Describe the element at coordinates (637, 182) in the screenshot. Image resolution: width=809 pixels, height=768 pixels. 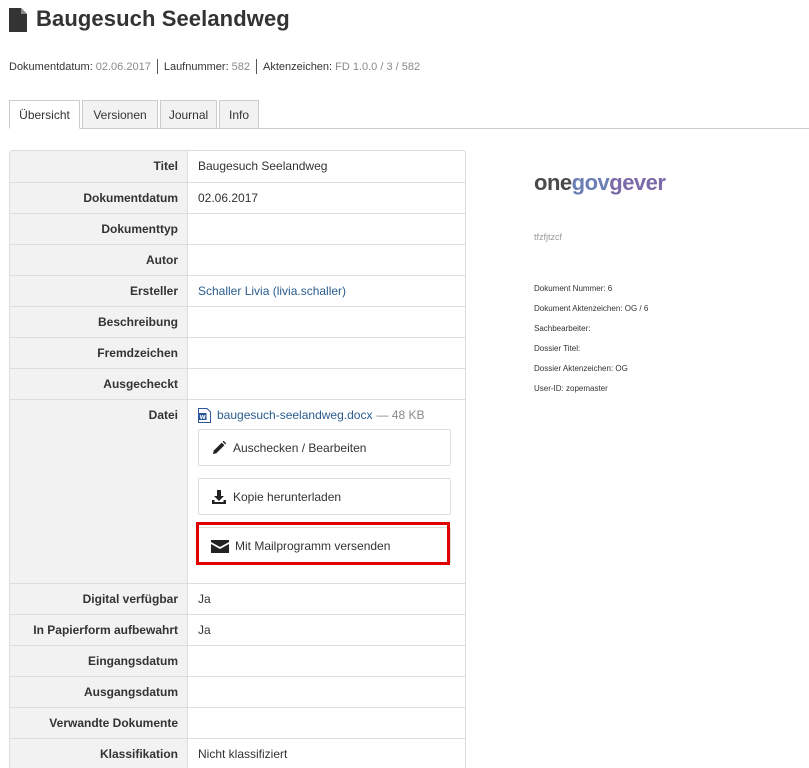
I see `logo-part: gever` at that location.